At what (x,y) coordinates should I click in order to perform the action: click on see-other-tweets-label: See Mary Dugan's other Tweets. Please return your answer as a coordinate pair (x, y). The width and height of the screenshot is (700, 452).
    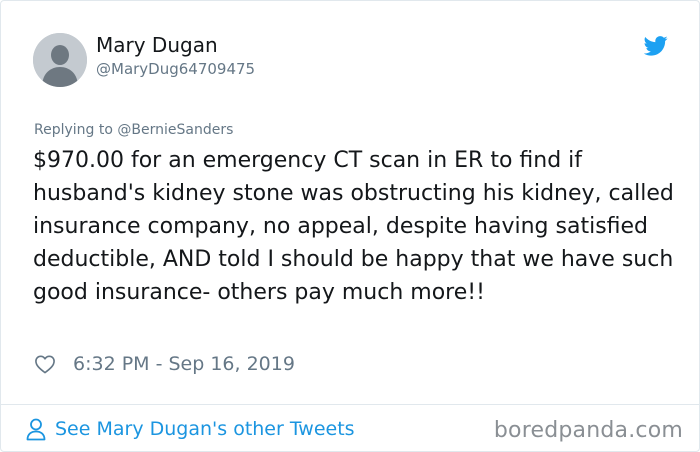
    Looking at the image, I should click on (205, 429).